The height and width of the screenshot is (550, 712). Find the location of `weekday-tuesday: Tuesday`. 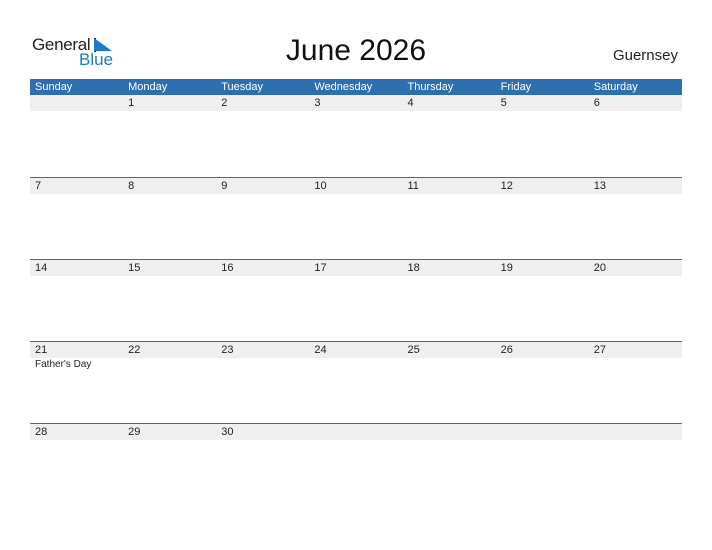

weekday-tuesday: Tuesday is located at coordinates (242, 87).